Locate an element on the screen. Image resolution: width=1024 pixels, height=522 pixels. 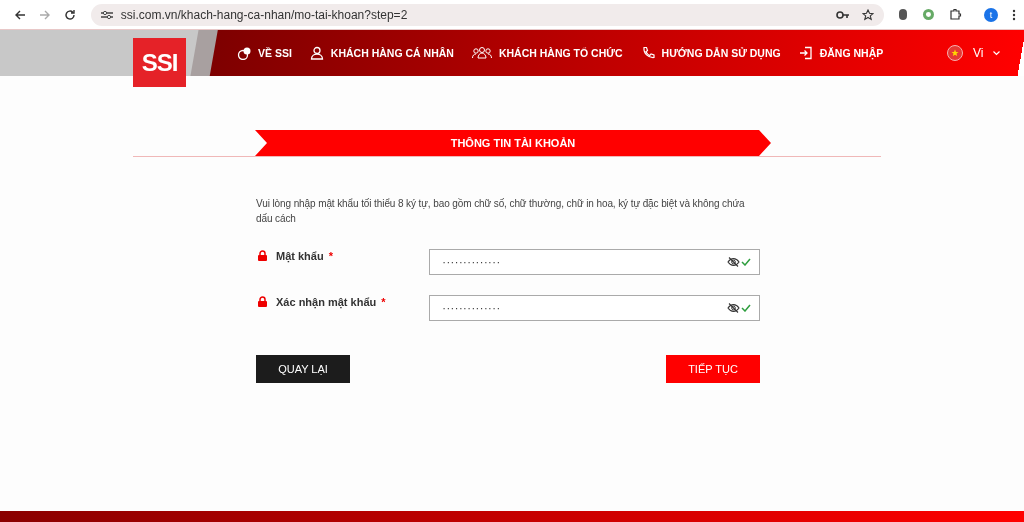
nav-link: ĐĂNG NHẬP is located at coordinates (841, 53).